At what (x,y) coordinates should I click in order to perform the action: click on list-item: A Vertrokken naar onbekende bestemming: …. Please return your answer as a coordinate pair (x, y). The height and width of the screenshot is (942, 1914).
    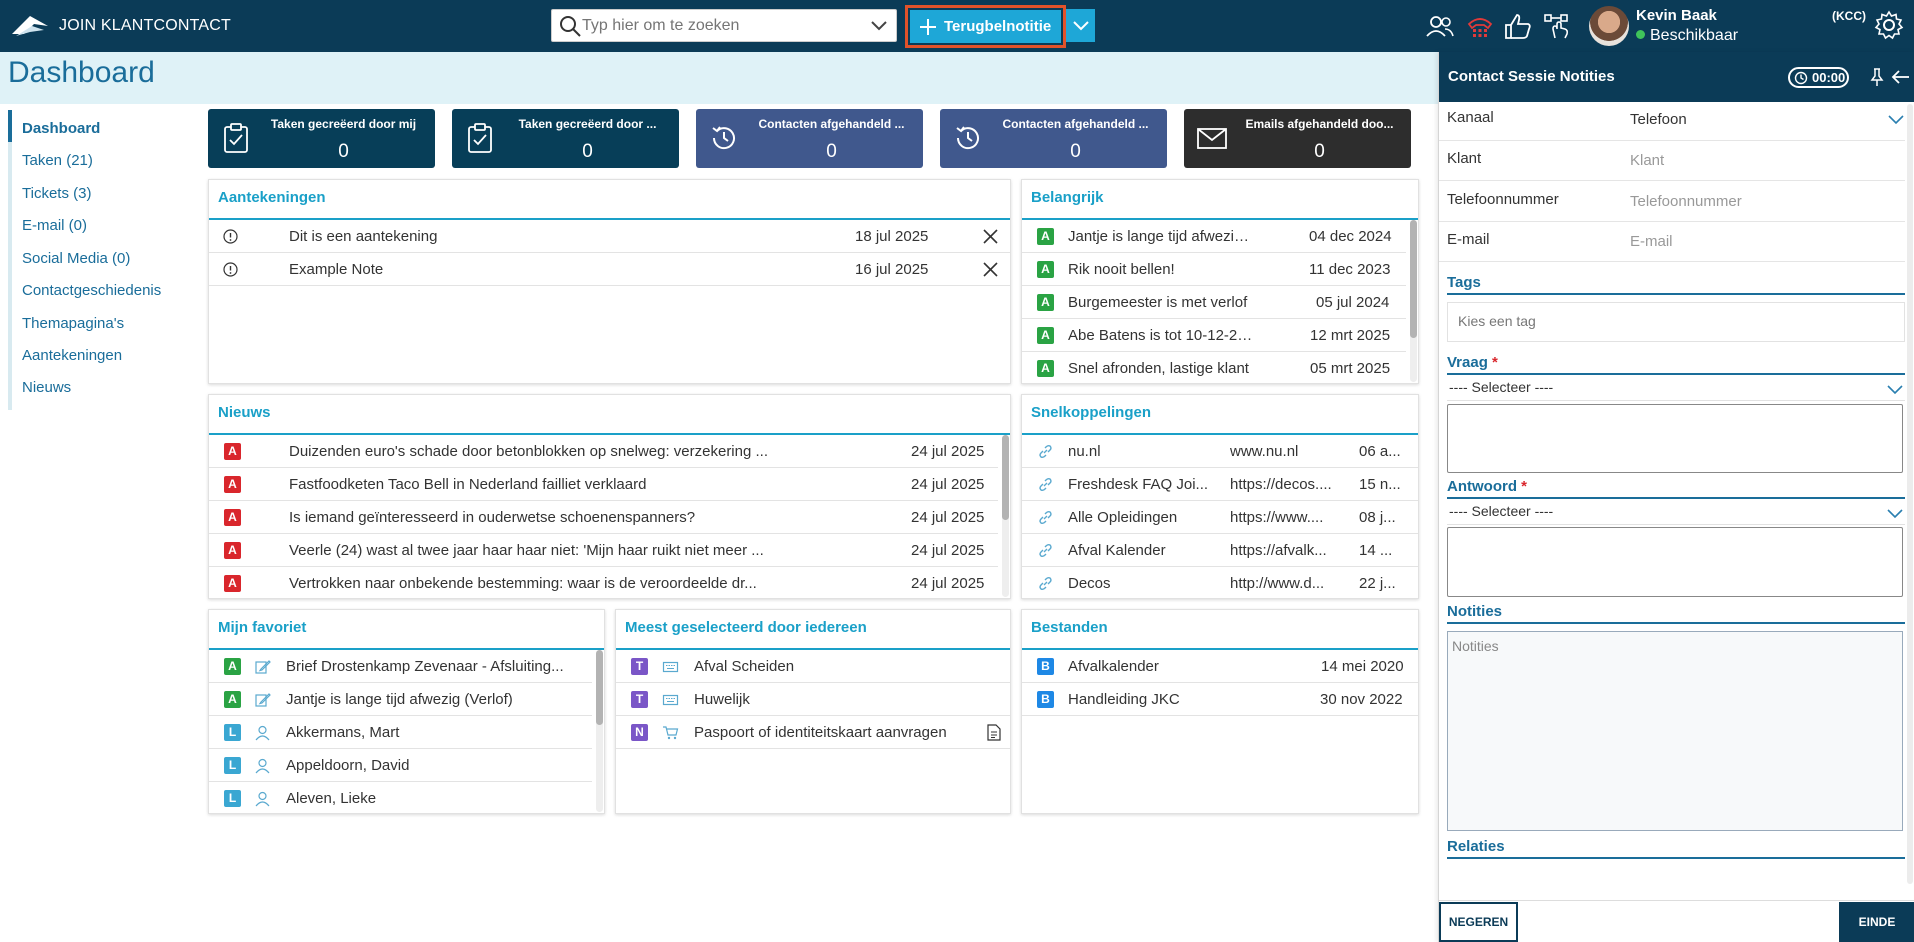
    Looking at the image, I should click on (603, 582).